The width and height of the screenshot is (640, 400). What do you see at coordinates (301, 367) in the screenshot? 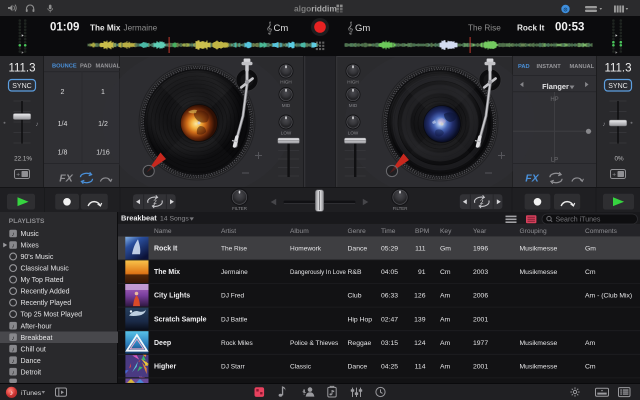
I see `svg-text: Classic` at bounding box center [301, 367].